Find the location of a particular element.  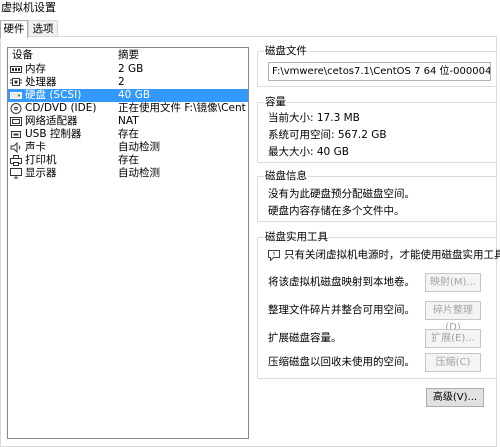

map-description: 将该虚拟机磁盘映射到本地卷。 is located at coordinates (341, 282).